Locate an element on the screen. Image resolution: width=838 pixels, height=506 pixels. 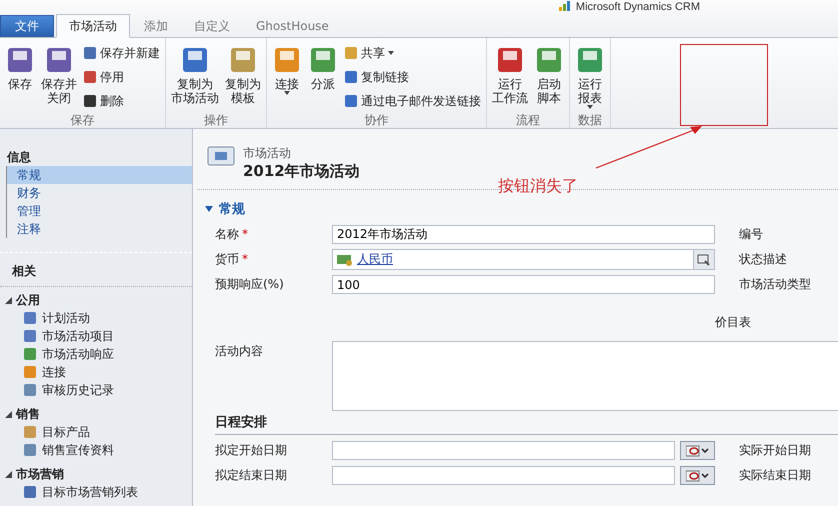
ribbon-tab: 市场活动 is located at coordinates (93, 26).